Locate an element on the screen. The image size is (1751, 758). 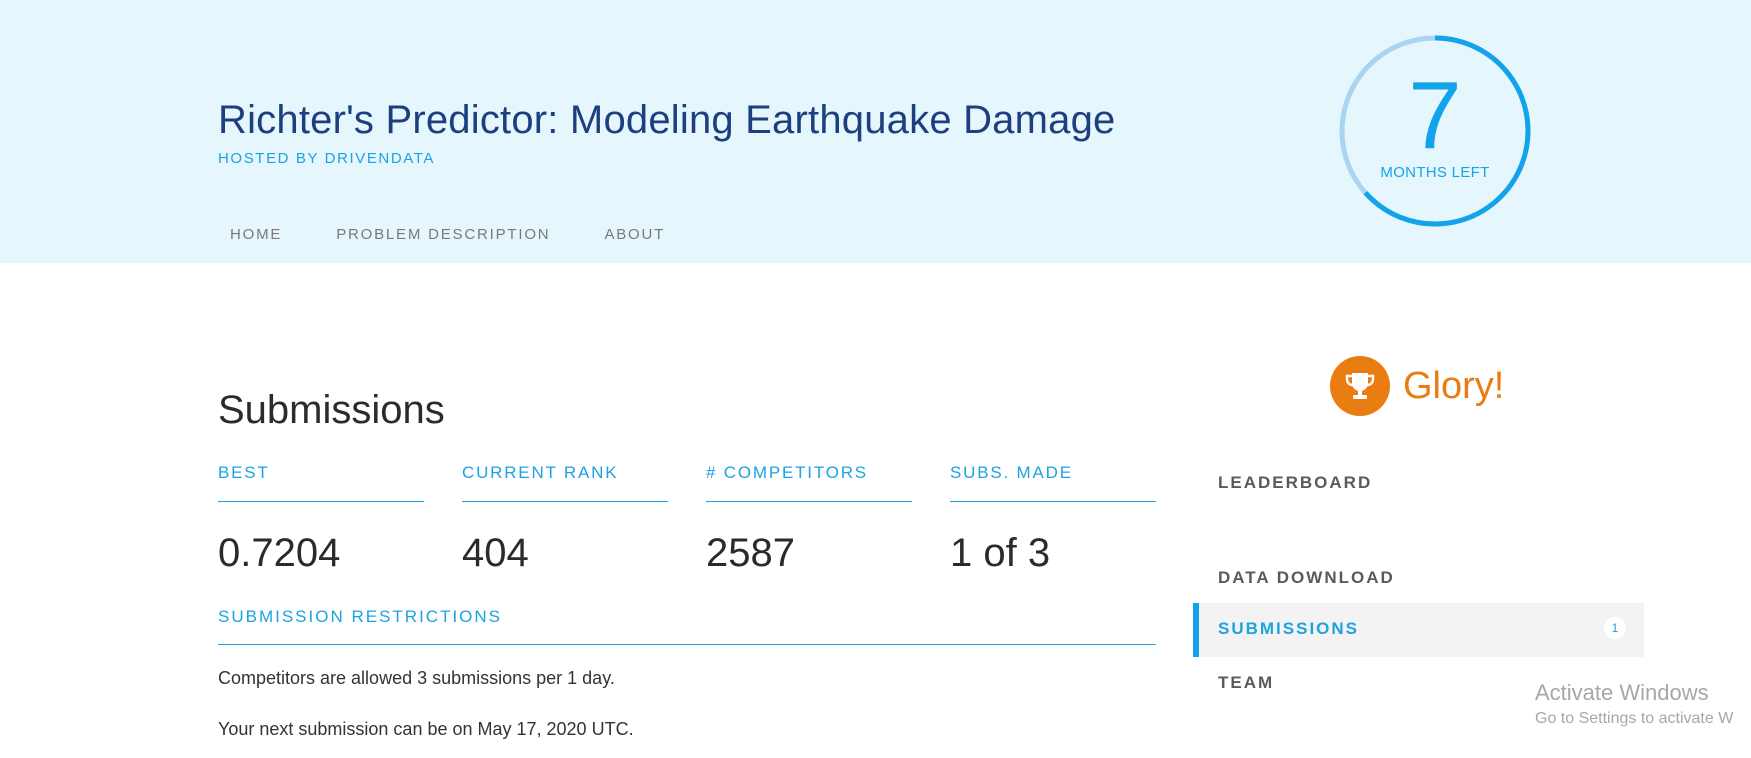
stat-value: 2587 is located at coordinates (750, 553).